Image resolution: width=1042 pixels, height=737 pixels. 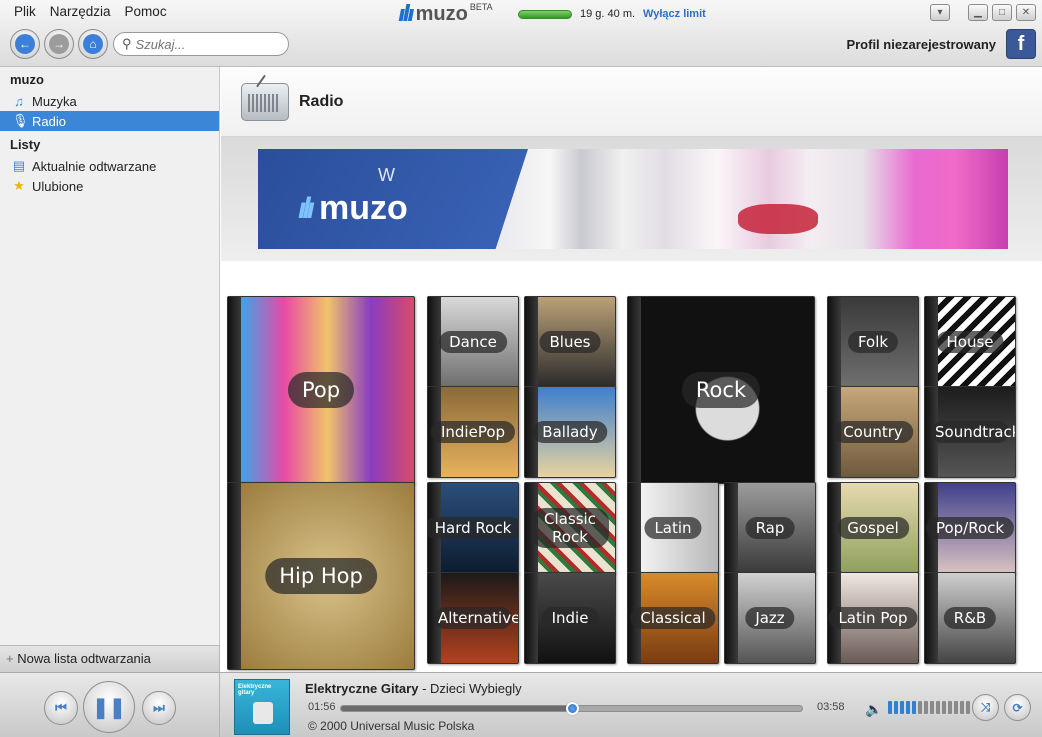 I want to click on minimize-button: ▁, so click(x=978, y=12).